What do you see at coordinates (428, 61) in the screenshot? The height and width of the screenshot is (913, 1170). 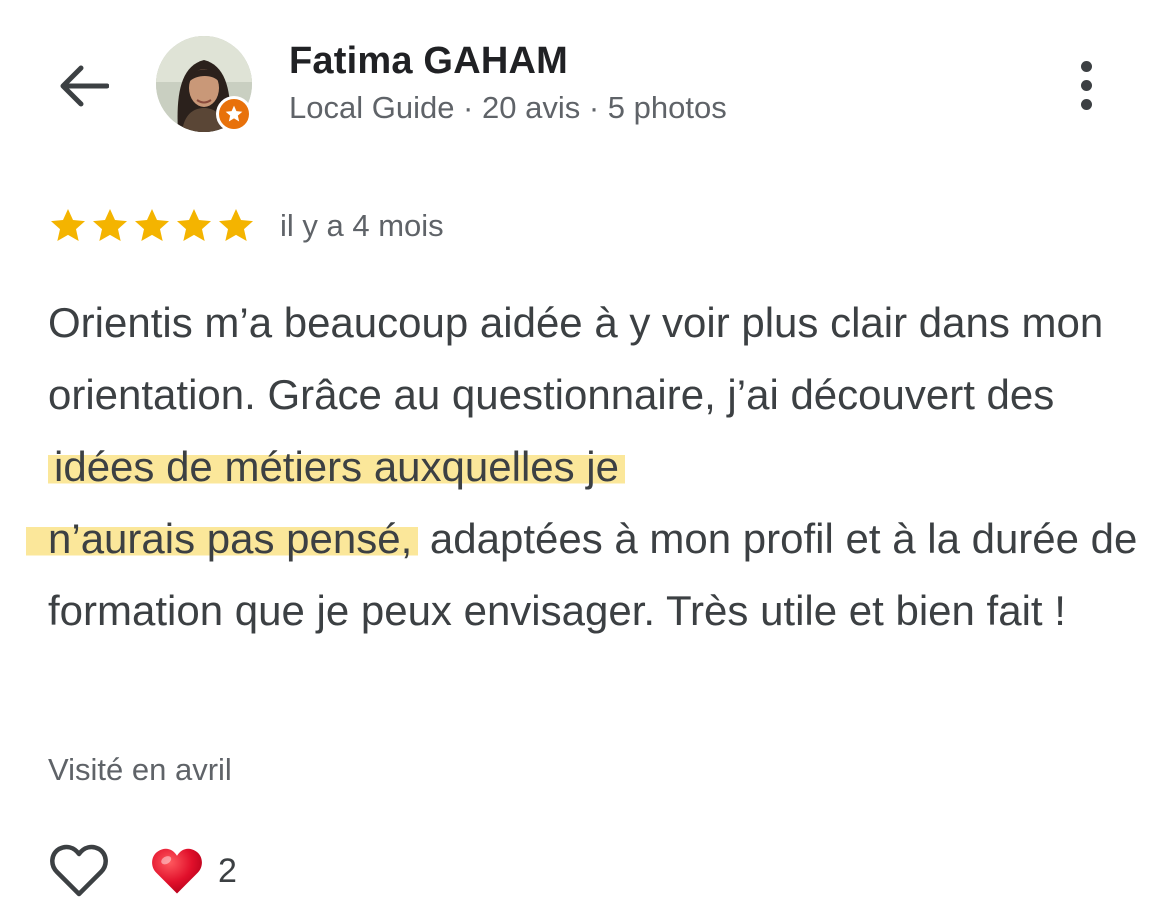 I see `user-name: Fatima GAHAM` at bounding box center [428, 61].